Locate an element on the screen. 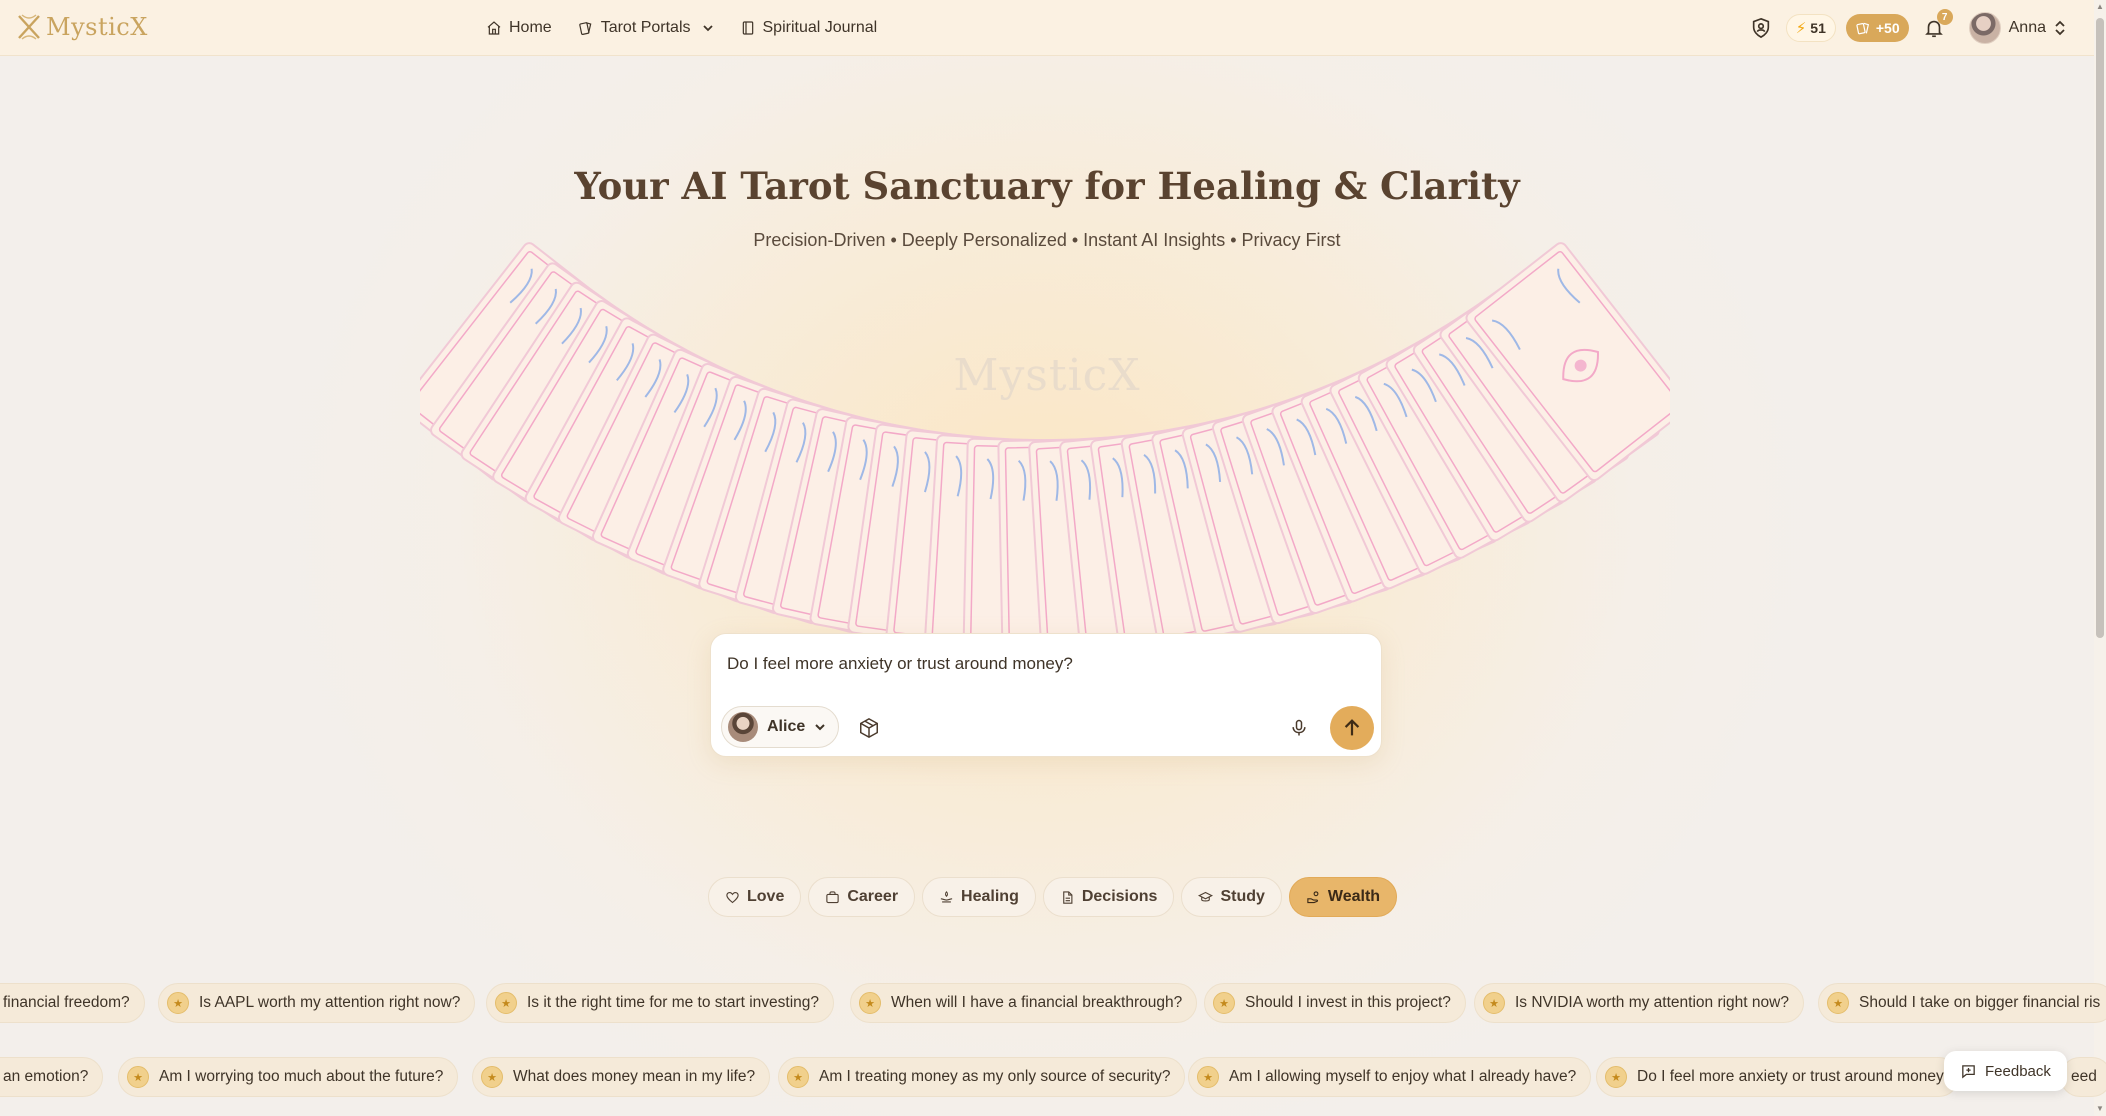 Image resolution: width=2106 pixels, height=1116 pixels. notification-count-badge: 7 is located at coordinates (1944, 17).